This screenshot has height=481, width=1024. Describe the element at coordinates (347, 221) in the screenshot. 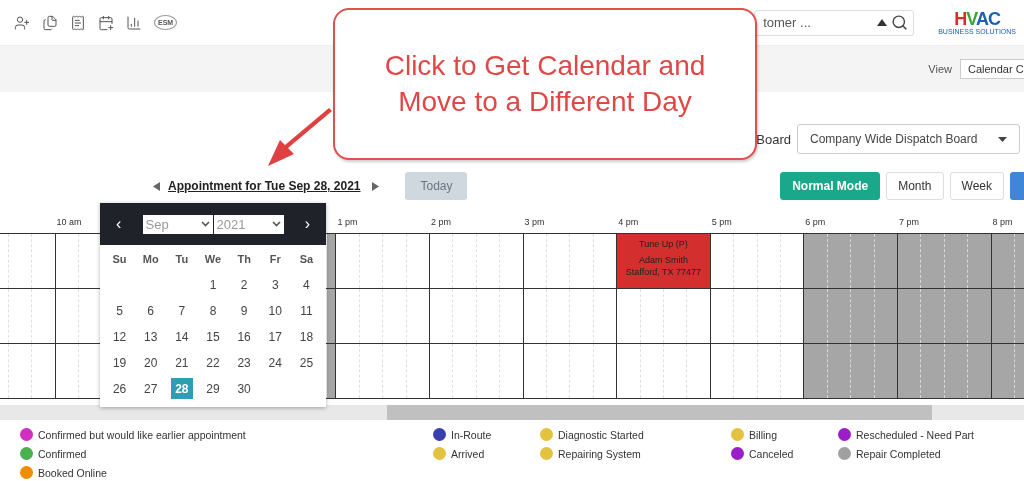

I see `hour-label: 1 pm` at that location.